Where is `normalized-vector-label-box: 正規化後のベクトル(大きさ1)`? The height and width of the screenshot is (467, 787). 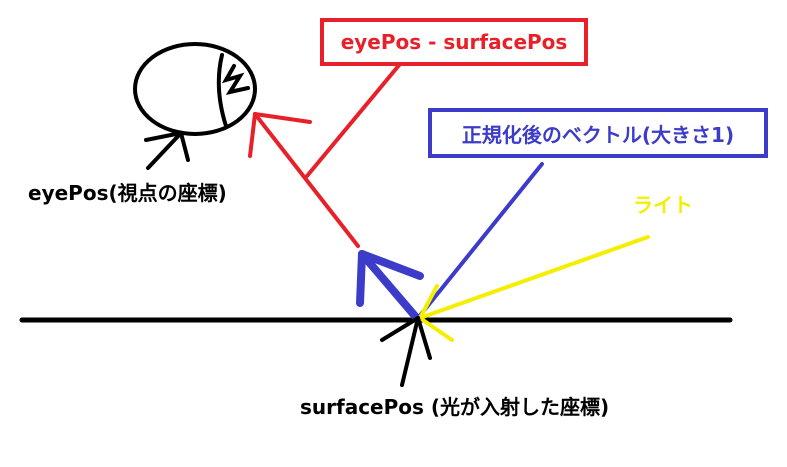 normalized-vector-label-box: 正規化後のベクトル(大きさ1) is located at coordinates (598, 133).